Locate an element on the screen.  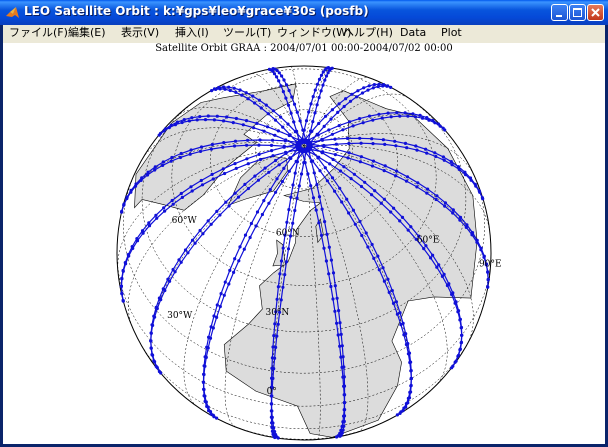
close-button is located at coordinates (595, 12).